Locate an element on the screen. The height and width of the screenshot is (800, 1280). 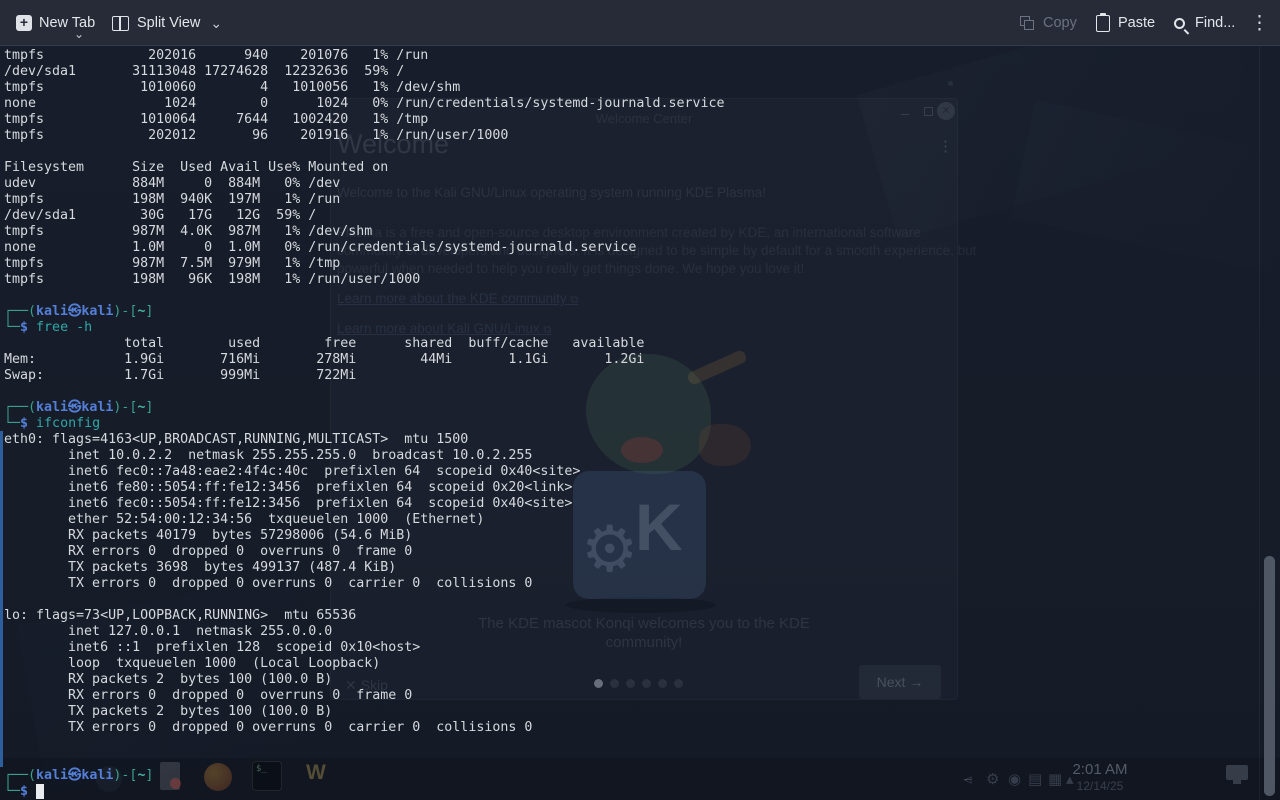
terminal-line: TX packets 3698 bytes 499137 (487.4 KiB) is located at coordinates (200, 567).